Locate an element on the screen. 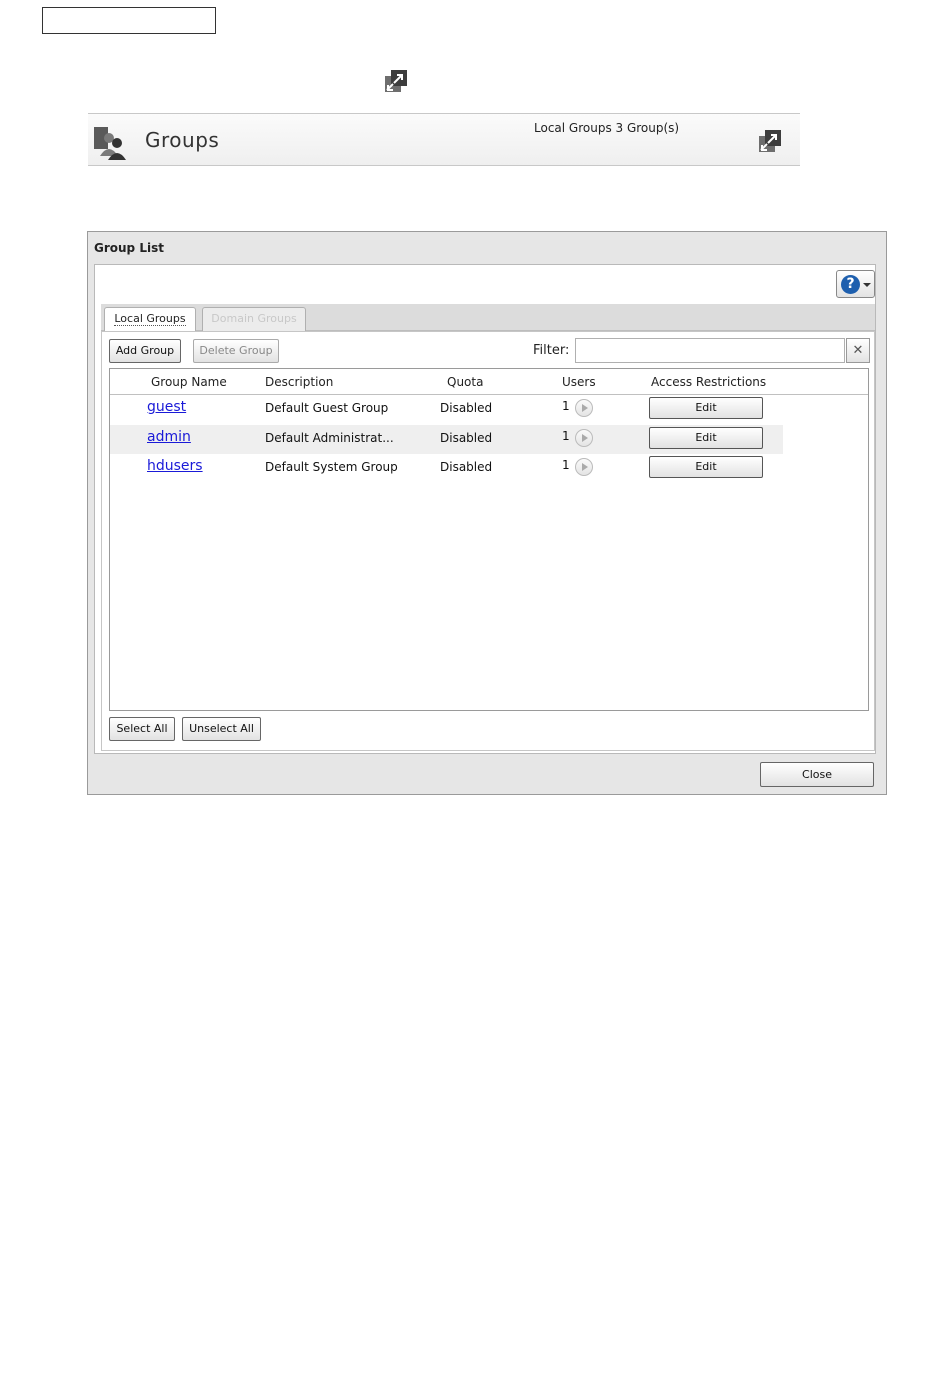 This screenshot has width=950, height=1387. group-description: Default Guest Group is located at coordinates (327, 408).